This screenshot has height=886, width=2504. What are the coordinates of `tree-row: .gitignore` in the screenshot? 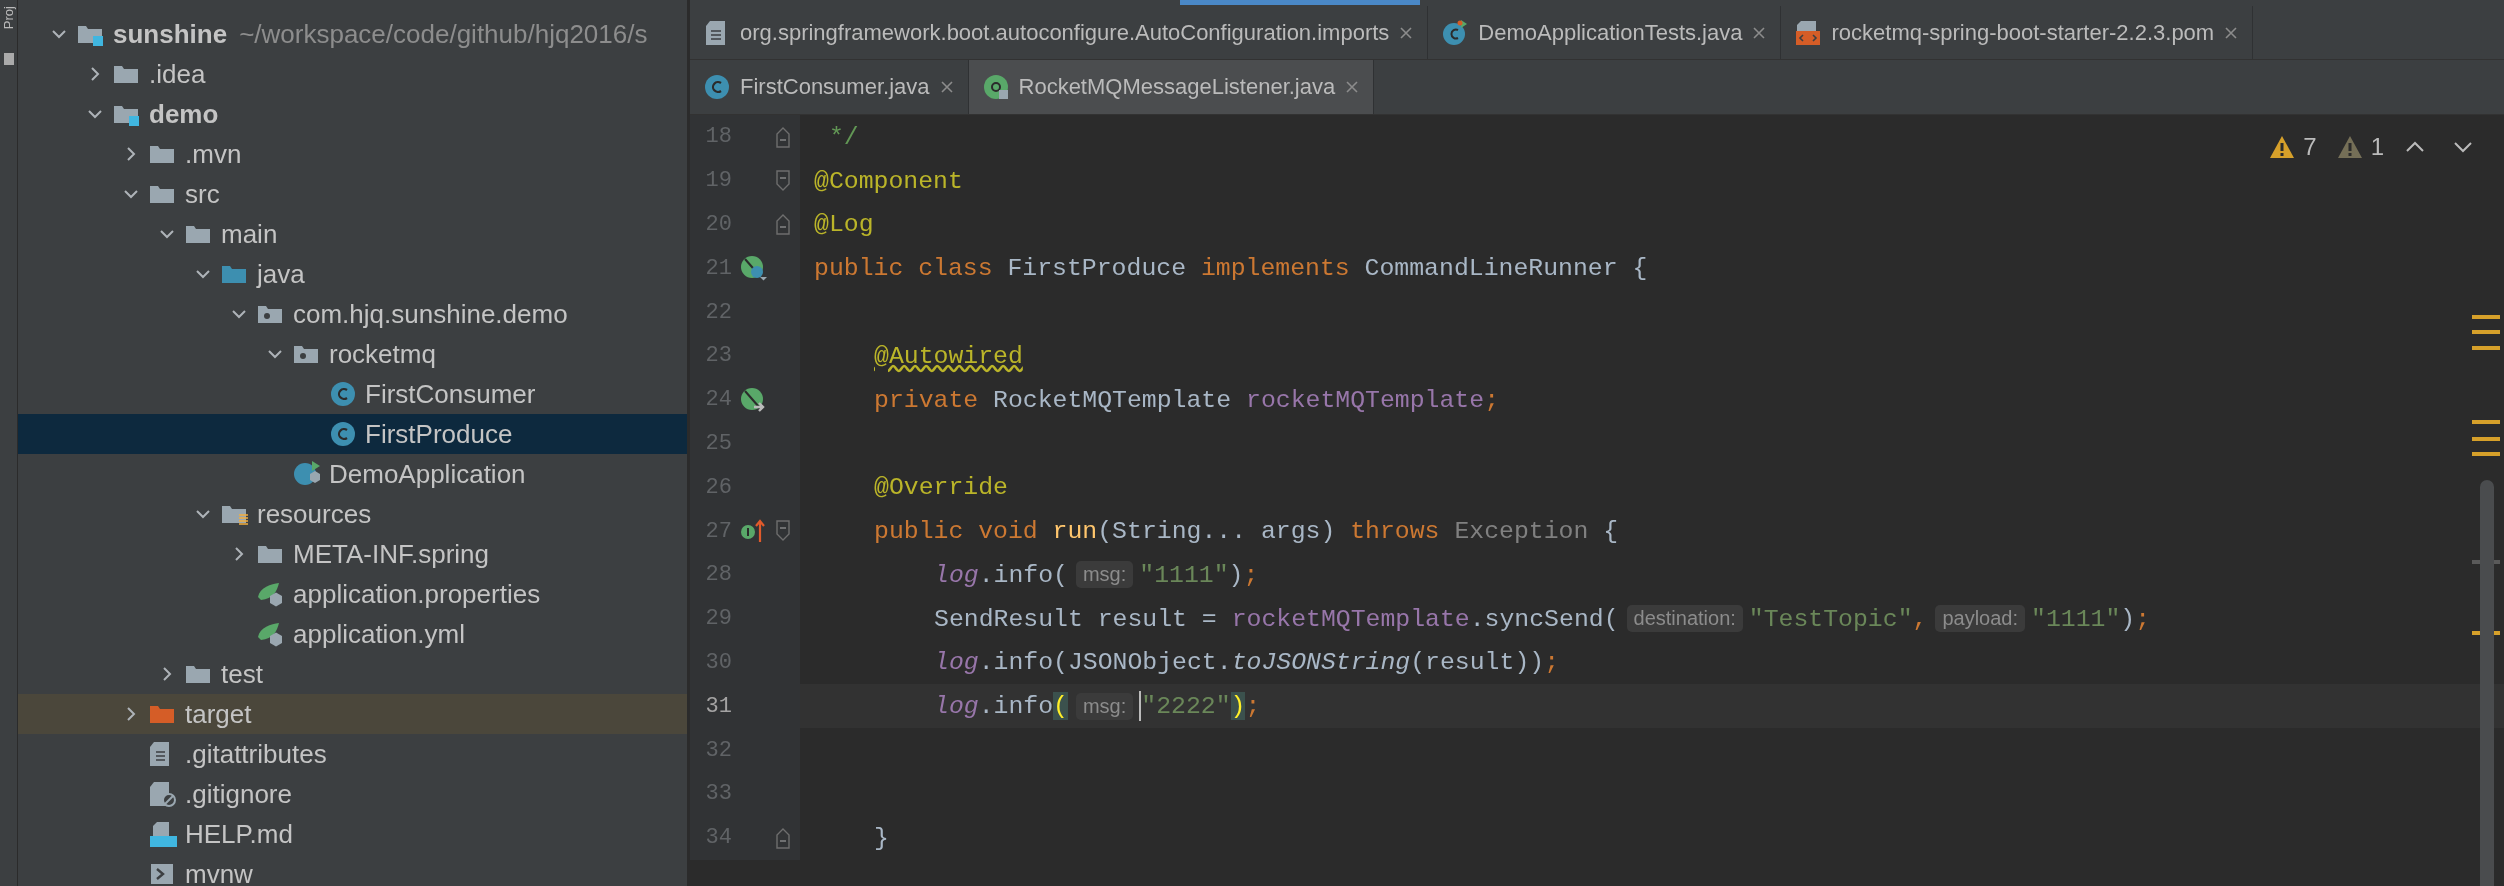 It's located at (352, 794).